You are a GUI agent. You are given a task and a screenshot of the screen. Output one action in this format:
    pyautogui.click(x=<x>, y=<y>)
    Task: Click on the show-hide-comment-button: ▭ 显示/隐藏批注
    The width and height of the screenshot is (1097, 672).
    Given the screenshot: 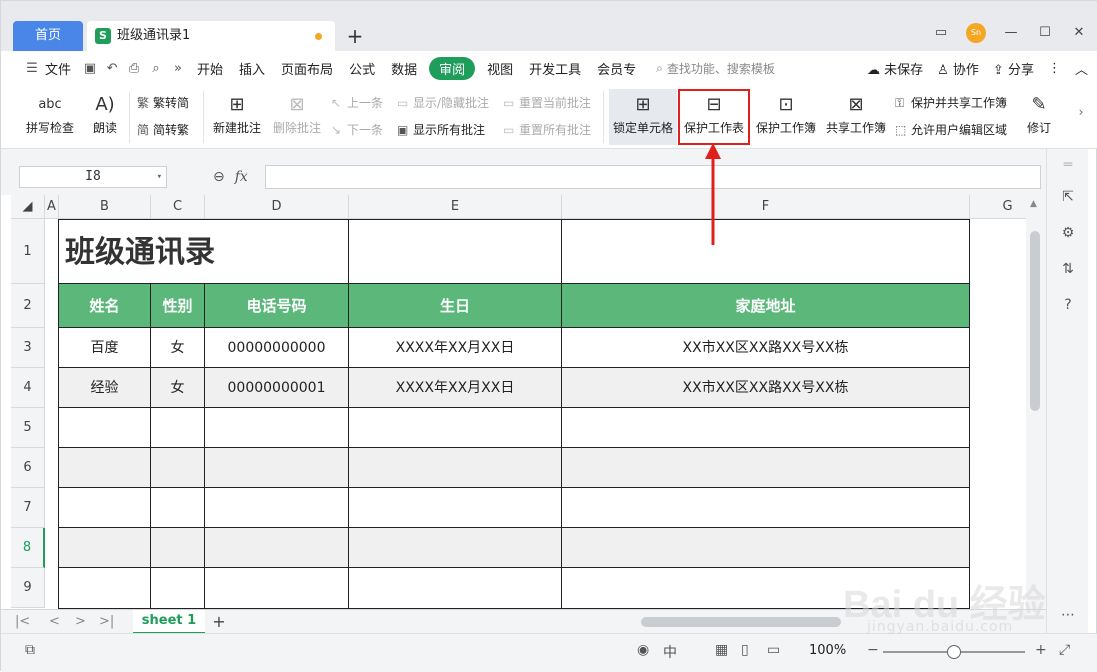 What is the action you would take?
    pyautogui.click(x=443, y=102)
    